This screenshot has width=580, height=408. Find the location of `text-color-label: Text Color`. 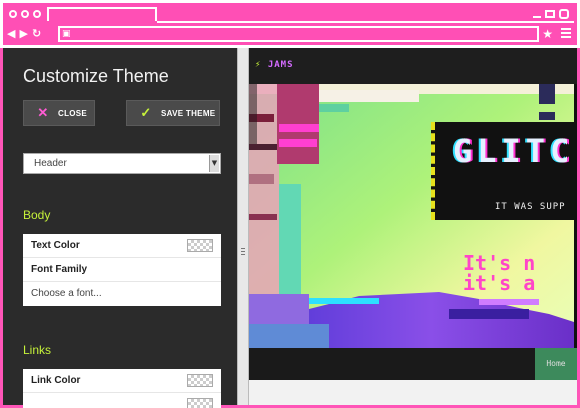

text-color-label: Text Color is located at coordinates (55, 245).